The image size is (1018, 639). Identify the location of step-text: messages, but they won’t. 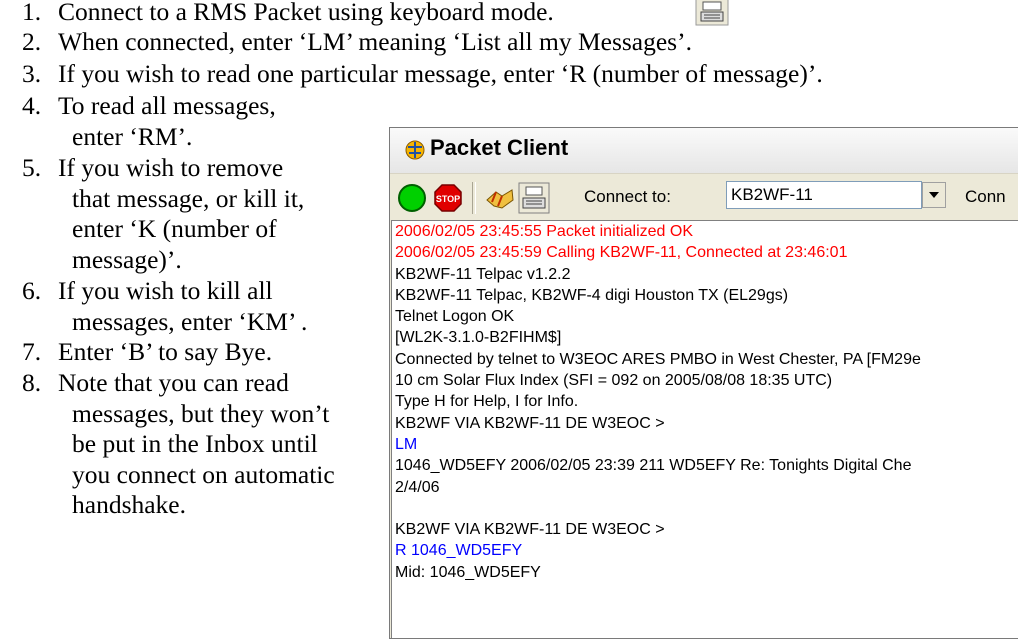
(201, 413).